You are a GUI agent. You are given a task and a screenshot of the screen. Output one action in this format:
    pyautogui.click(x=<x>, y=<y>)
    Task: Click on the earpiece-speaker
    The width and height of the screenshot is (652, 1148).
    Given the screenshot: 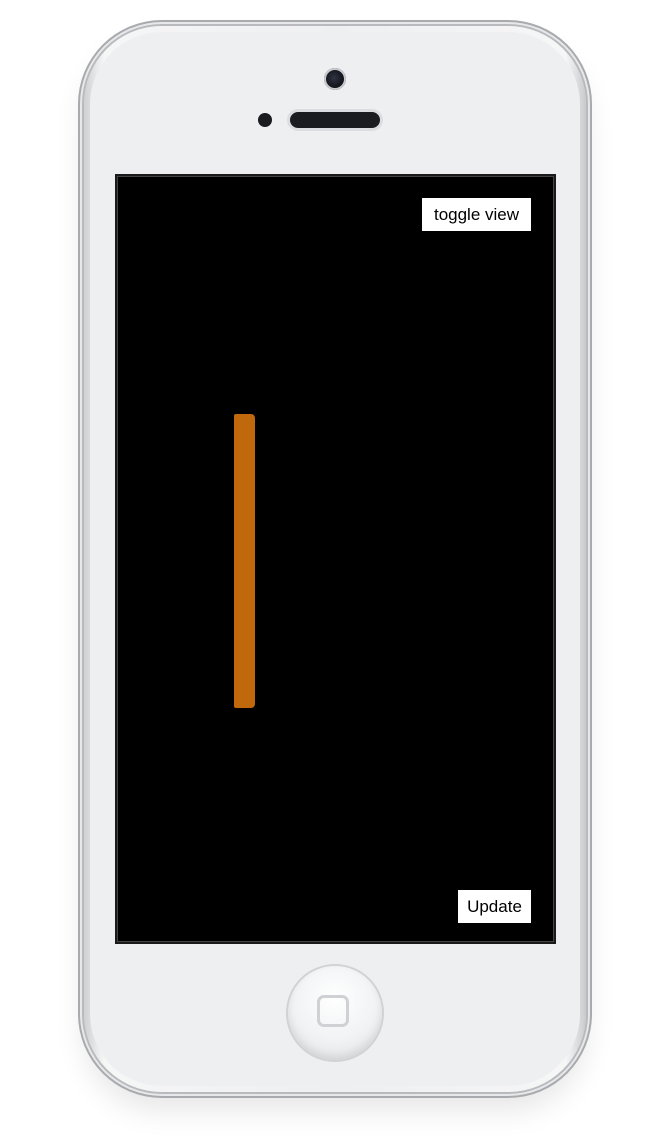 What is the action you would take?
    pyautogui.click(x=335, y=120)
    